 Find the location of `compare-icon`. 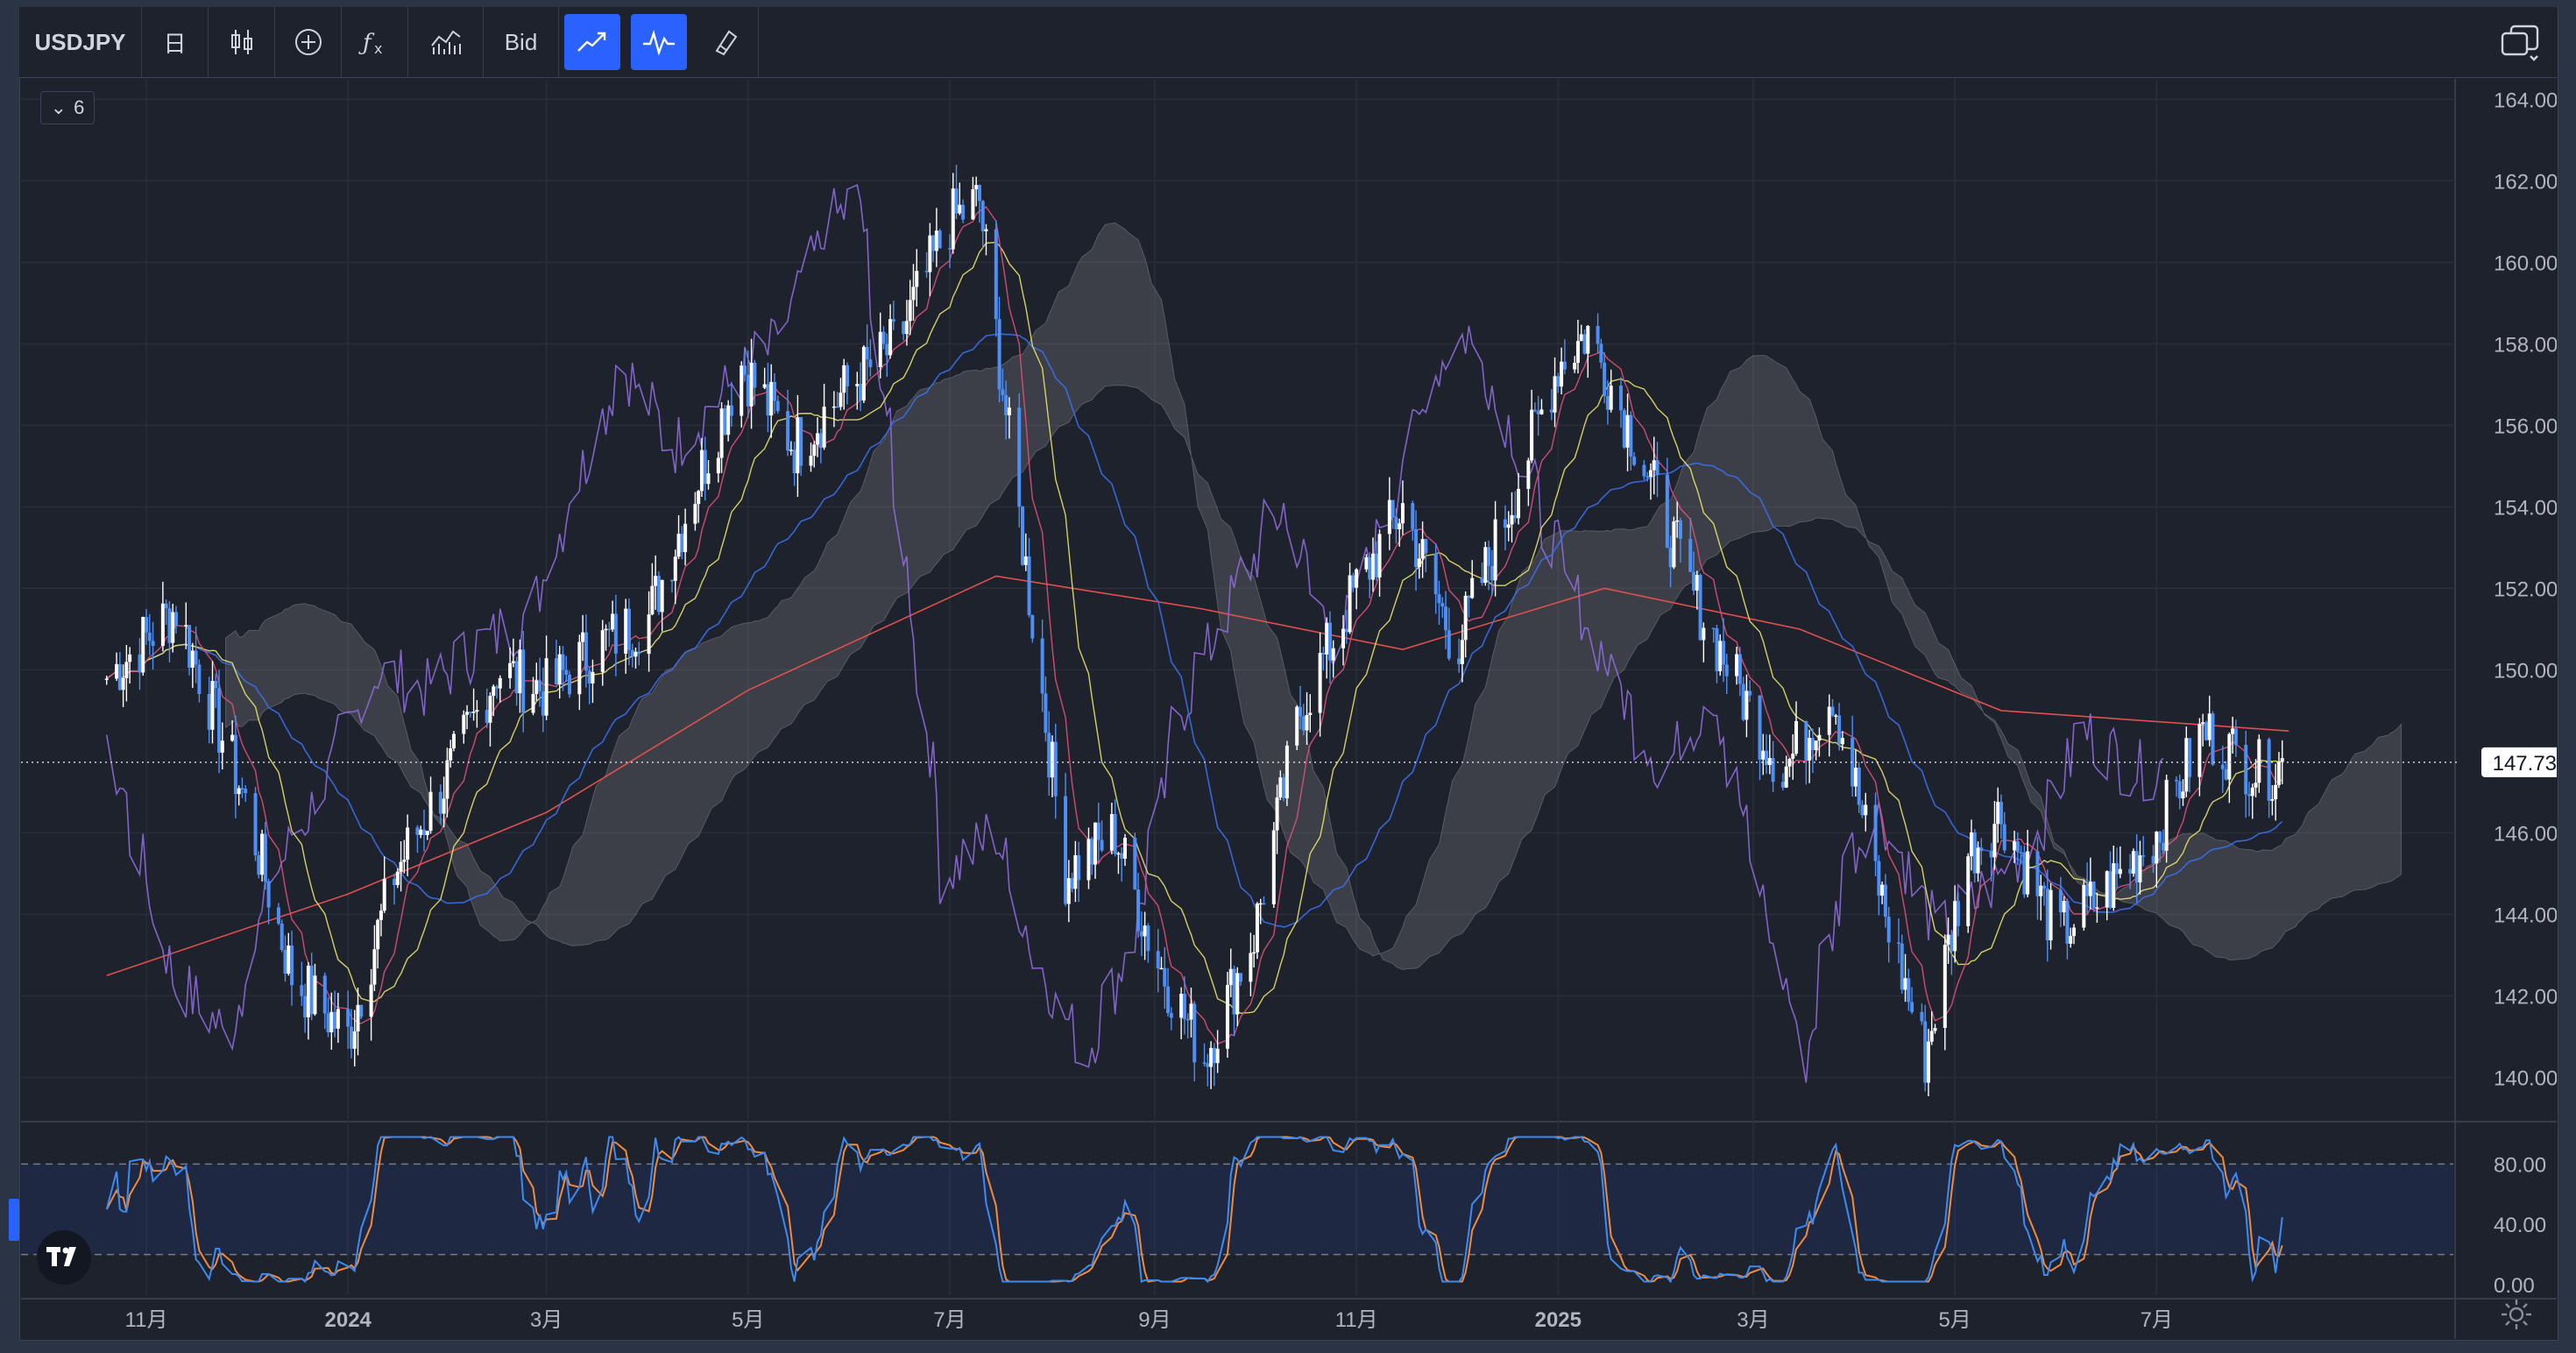

compare-icon is located at coordinates (445, 42).